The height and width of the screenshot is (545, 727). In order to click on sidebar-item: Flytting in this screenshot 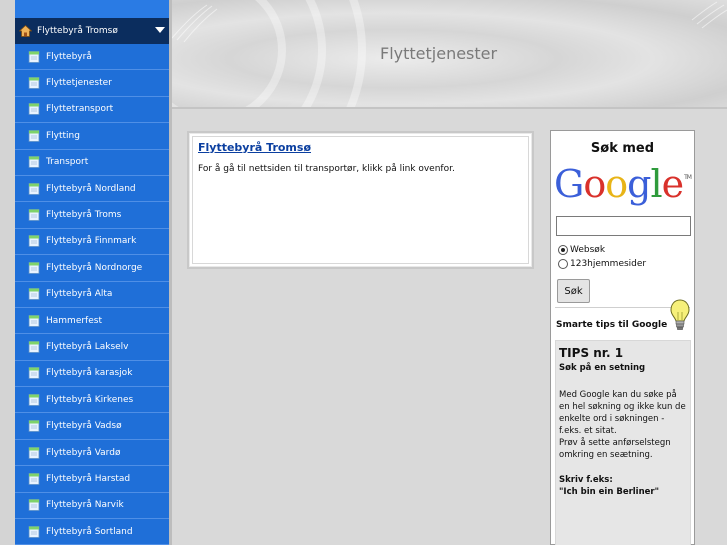, I will do `click(92, 136)`.